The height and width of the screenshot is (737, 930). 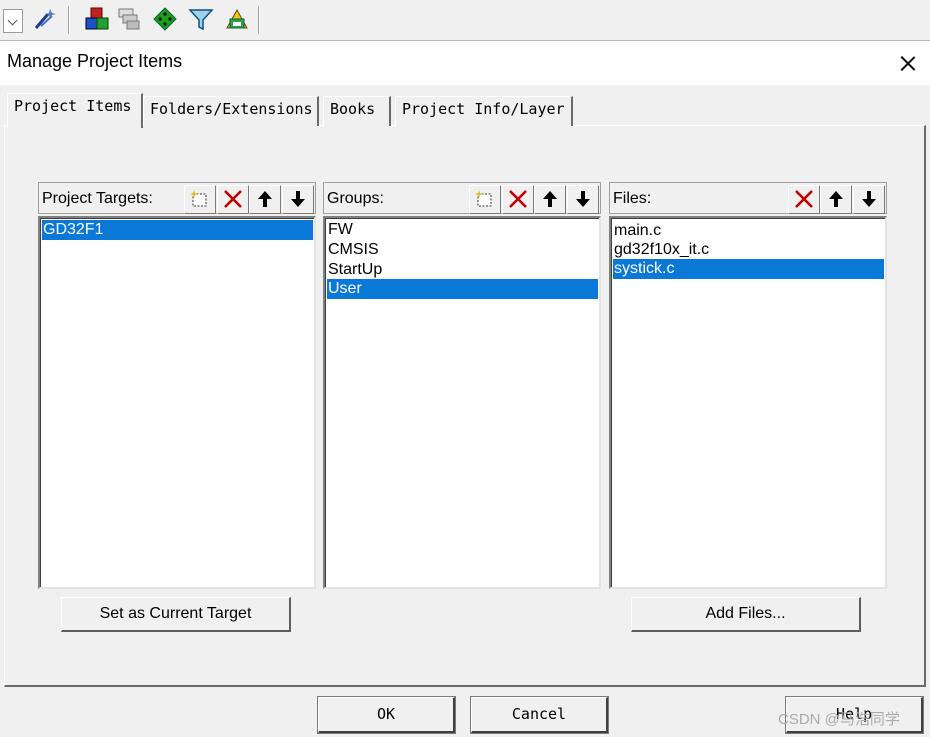 I want to click on set-current-target-button: Set as Current Target, so click(x=176, y=614).